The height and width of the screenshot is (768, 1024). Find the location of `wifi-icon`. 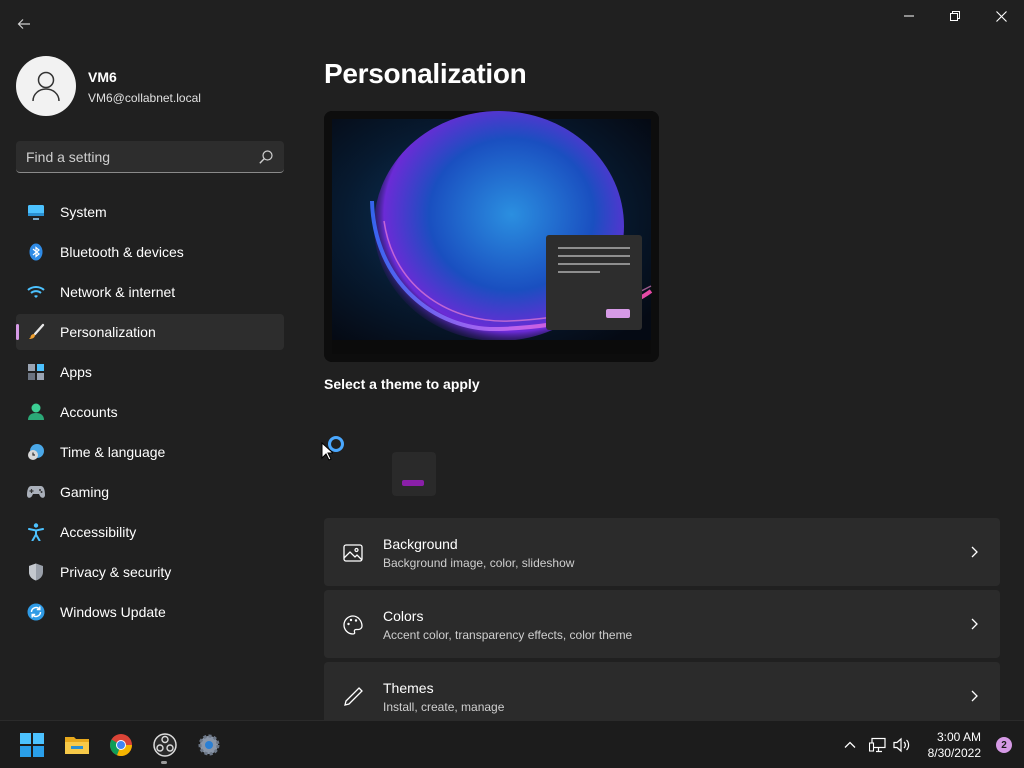

wifi-icon is located at coordinates (36, 292).